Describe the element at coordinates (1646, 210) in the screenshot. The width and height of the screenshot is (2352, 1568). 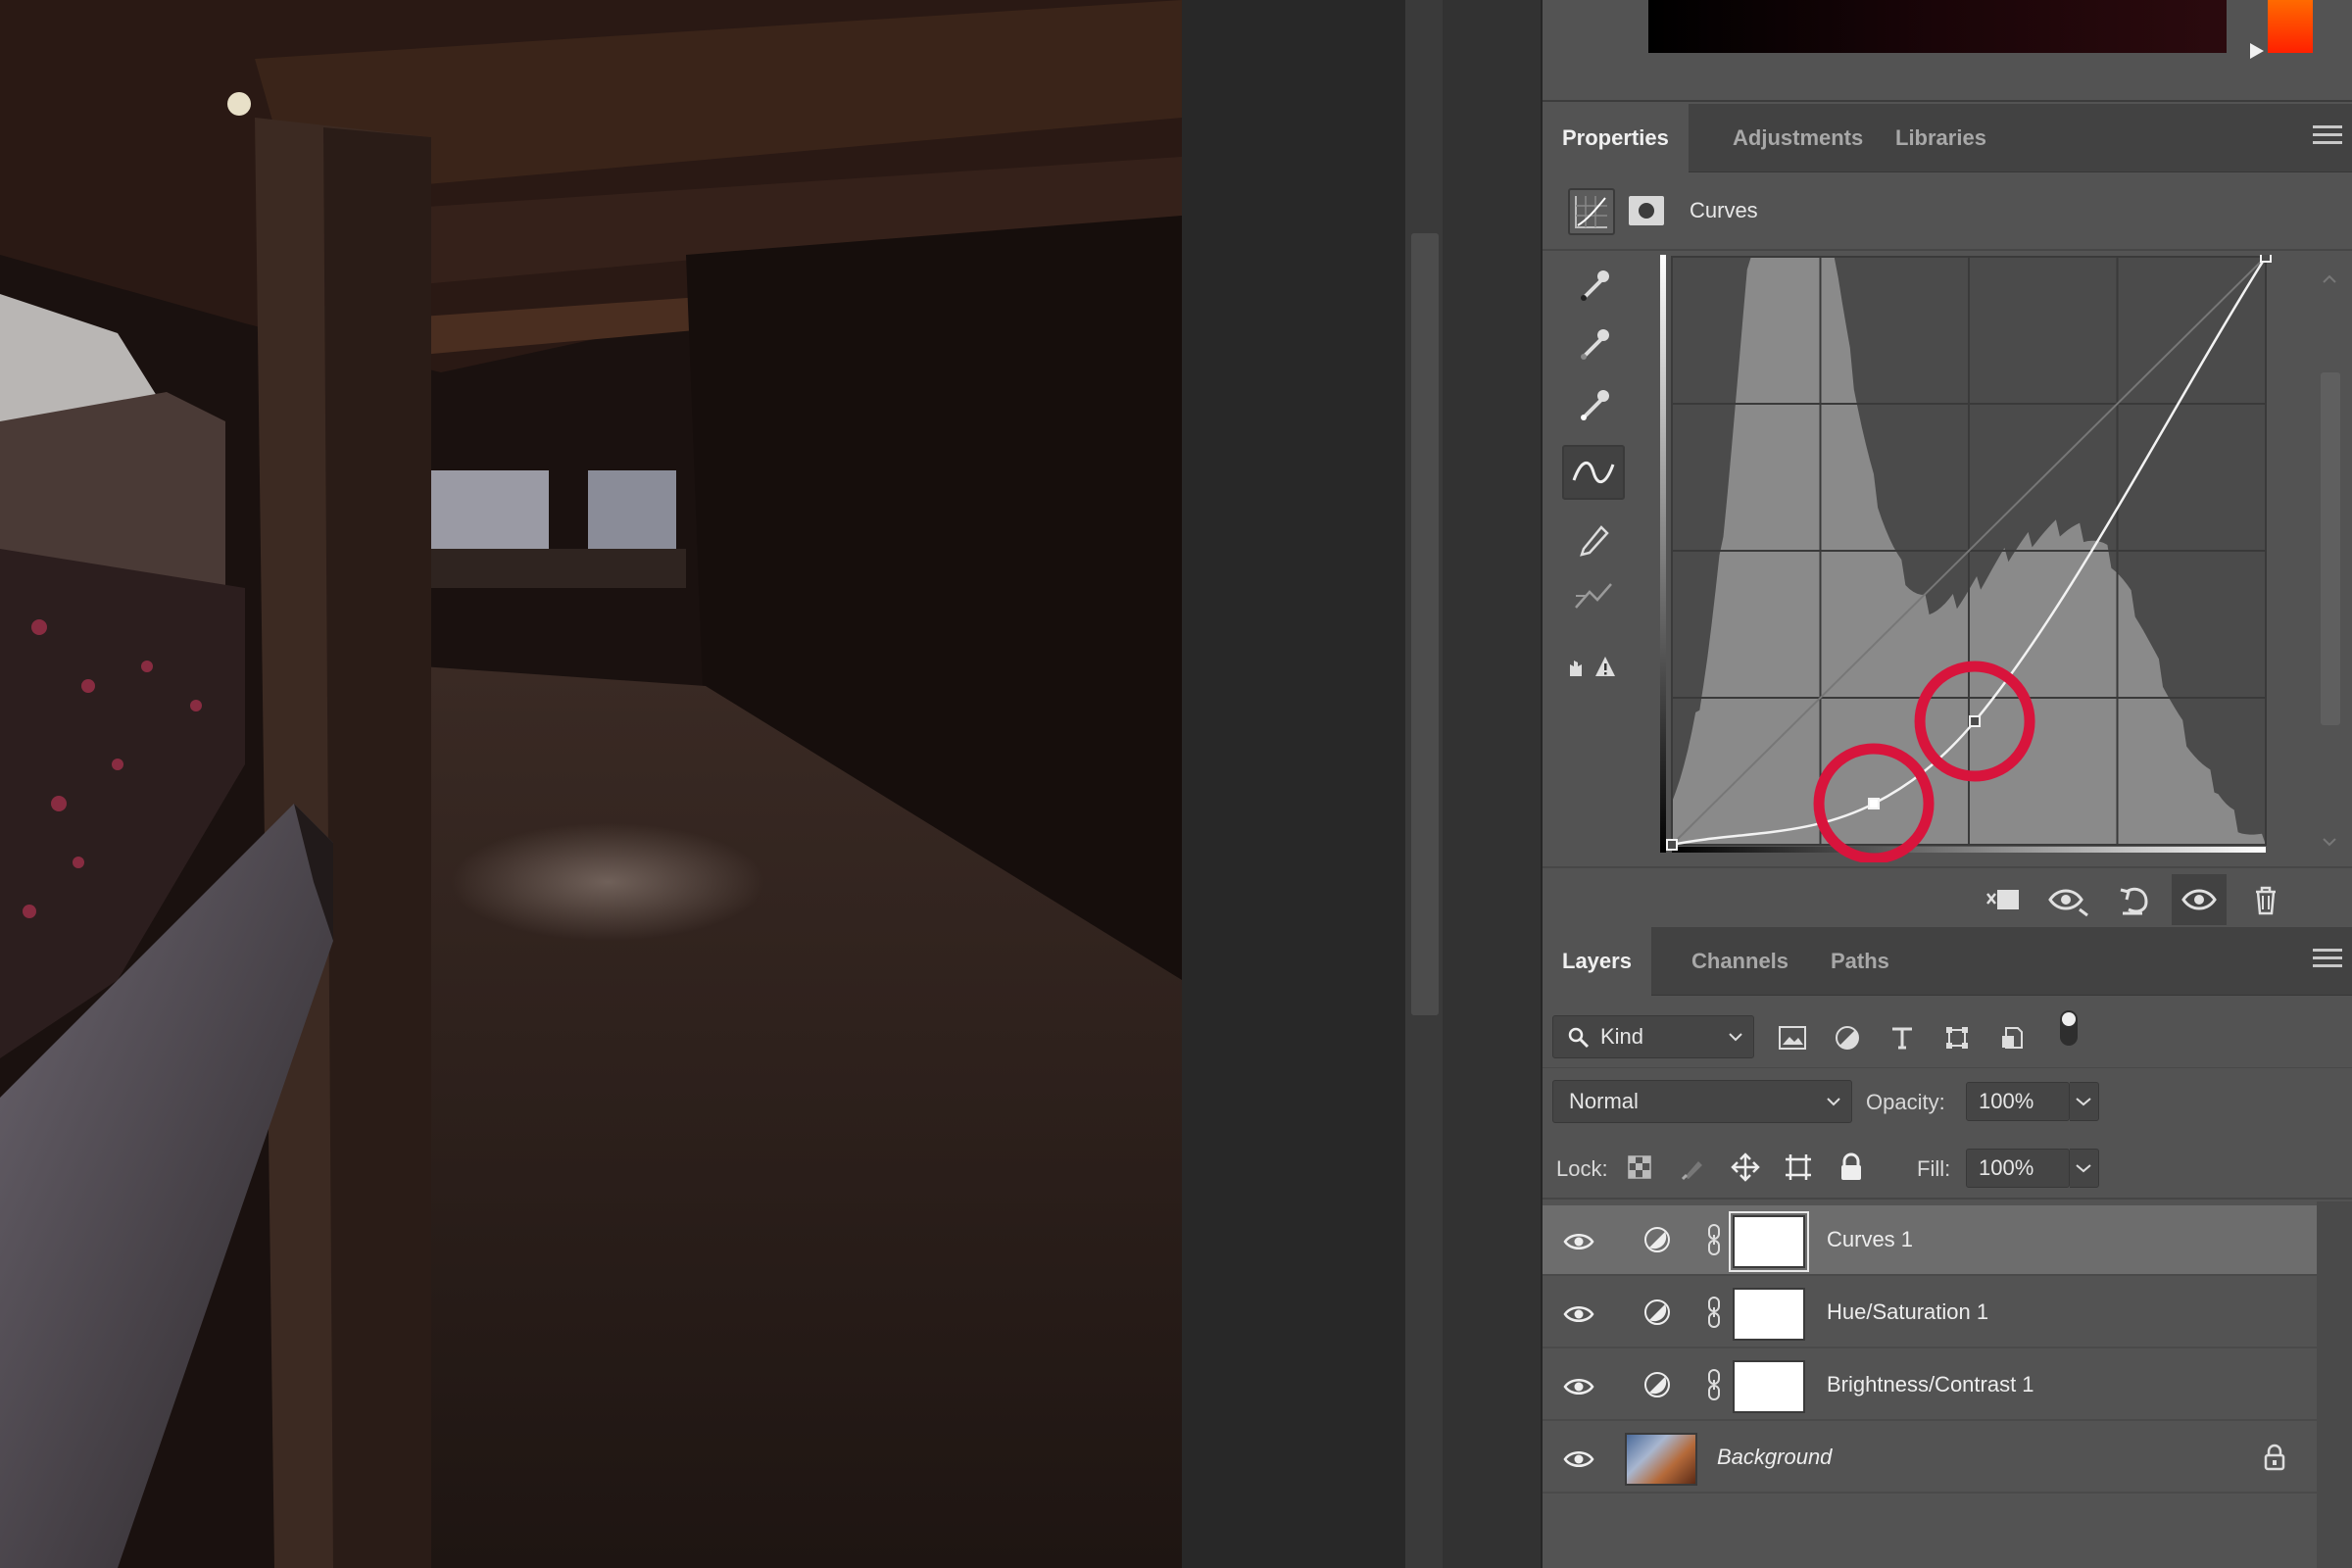
I see `layer-mask-icon` at that location.